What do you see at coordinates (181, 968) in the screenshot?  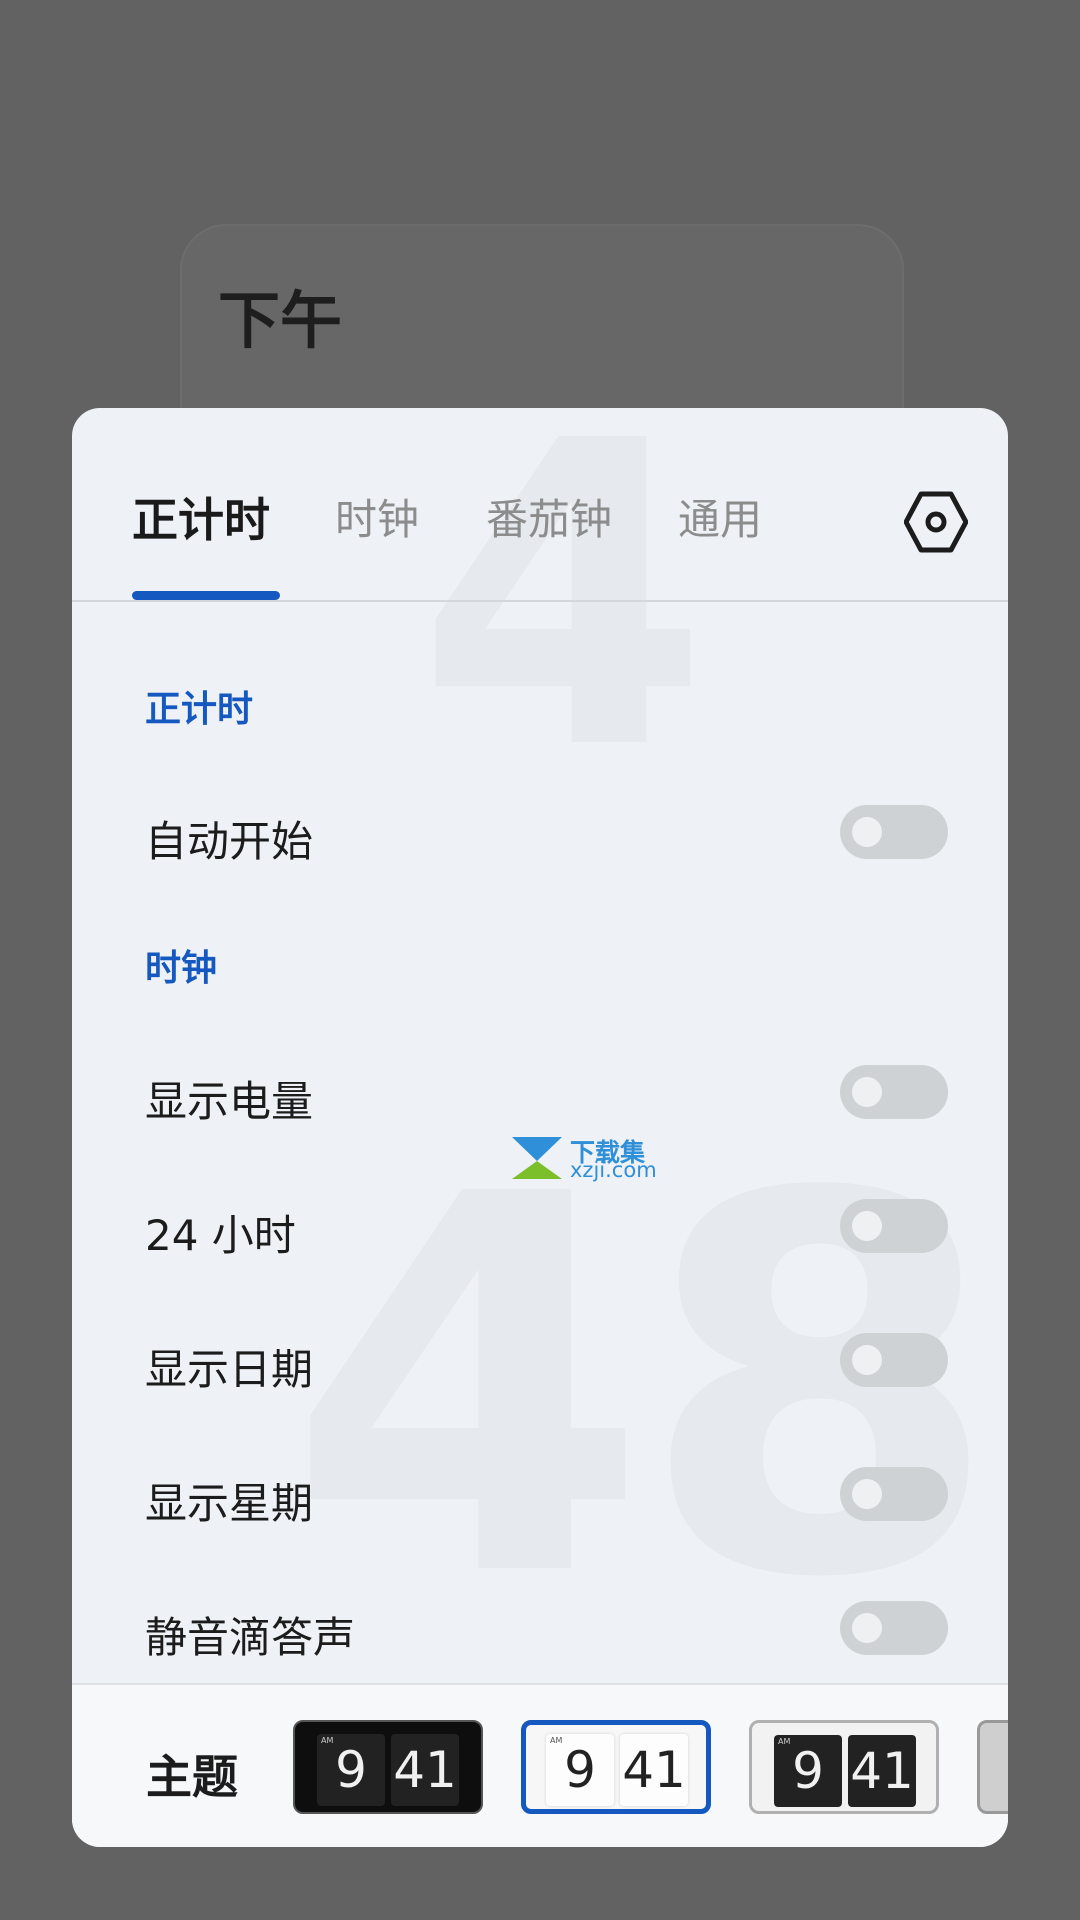 I see `section-title-clock: 时钟` at bounding box center [181, 968].